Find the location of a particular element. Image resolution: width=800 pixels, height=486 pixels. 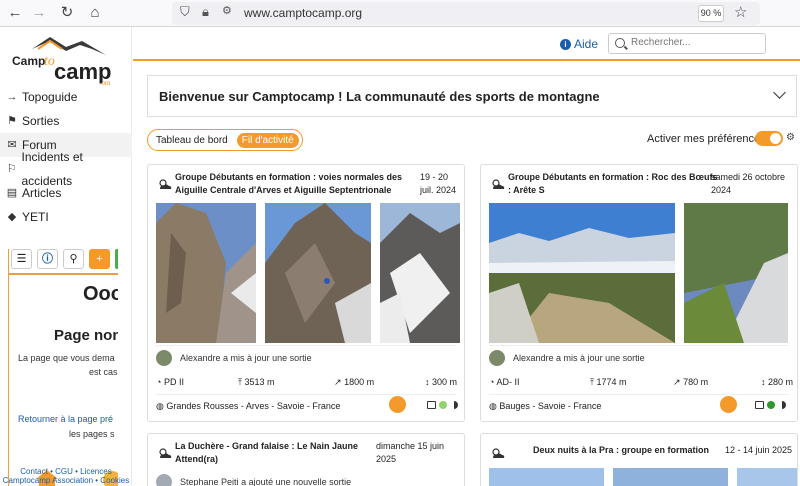

zoom-level: 90 % is located at coordinates (711, 13).